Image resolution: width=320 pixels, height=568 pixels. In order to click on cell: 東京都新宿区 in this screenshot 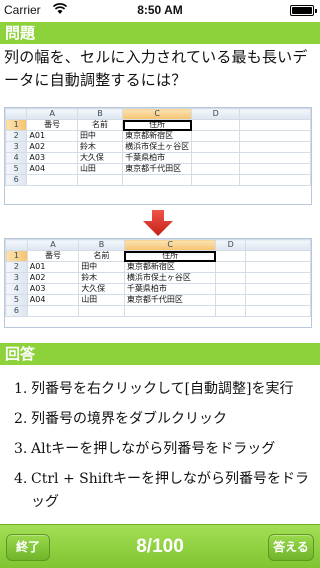, I will do `click(170, 267)`.